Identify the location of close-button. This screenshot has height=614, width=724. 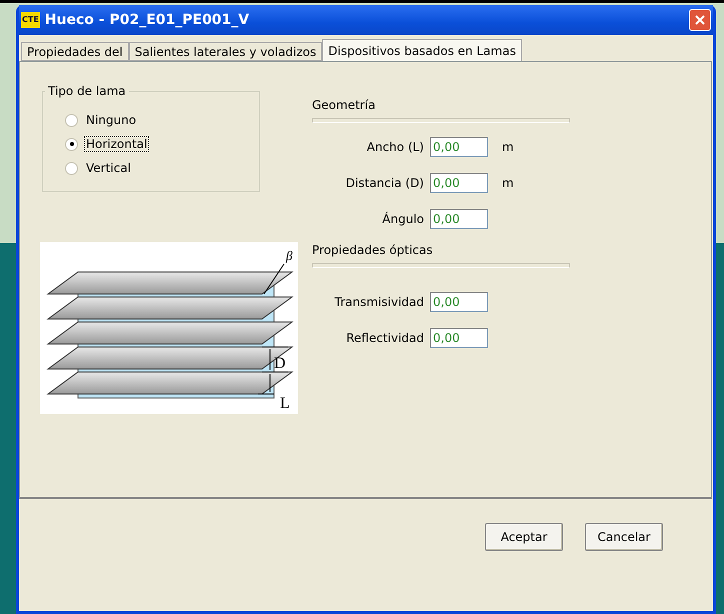
(700, 20).